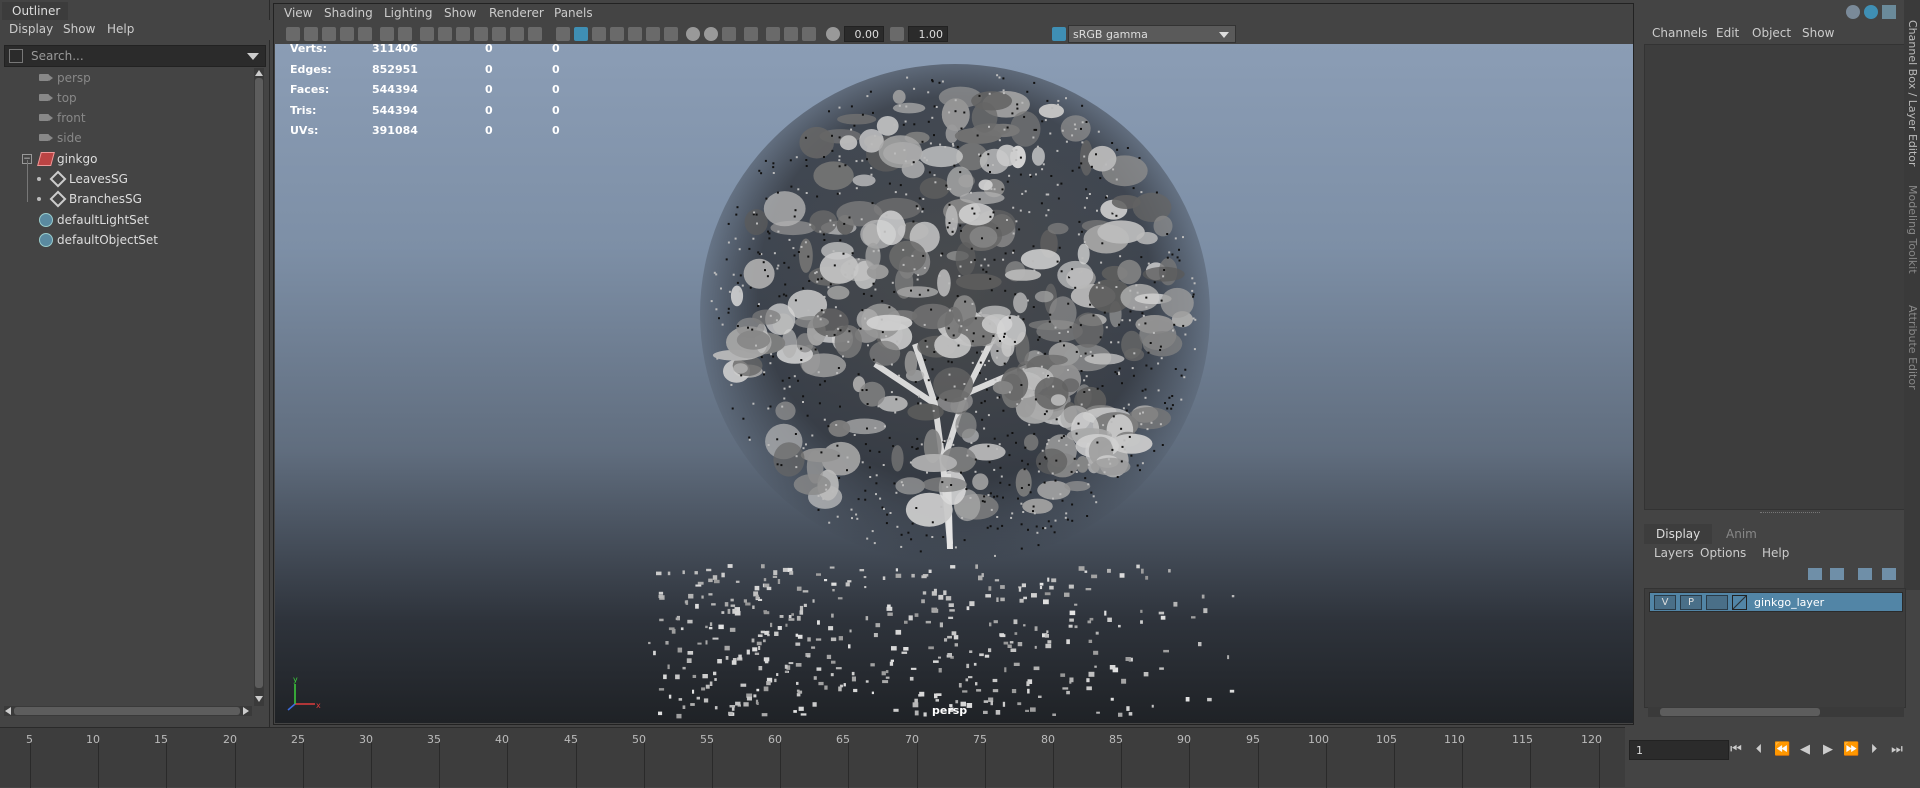 The image size is (1920, 788). Describe the element at coordinates (1775, 277) in the screenshot. I see `channel-box-area` at that location.